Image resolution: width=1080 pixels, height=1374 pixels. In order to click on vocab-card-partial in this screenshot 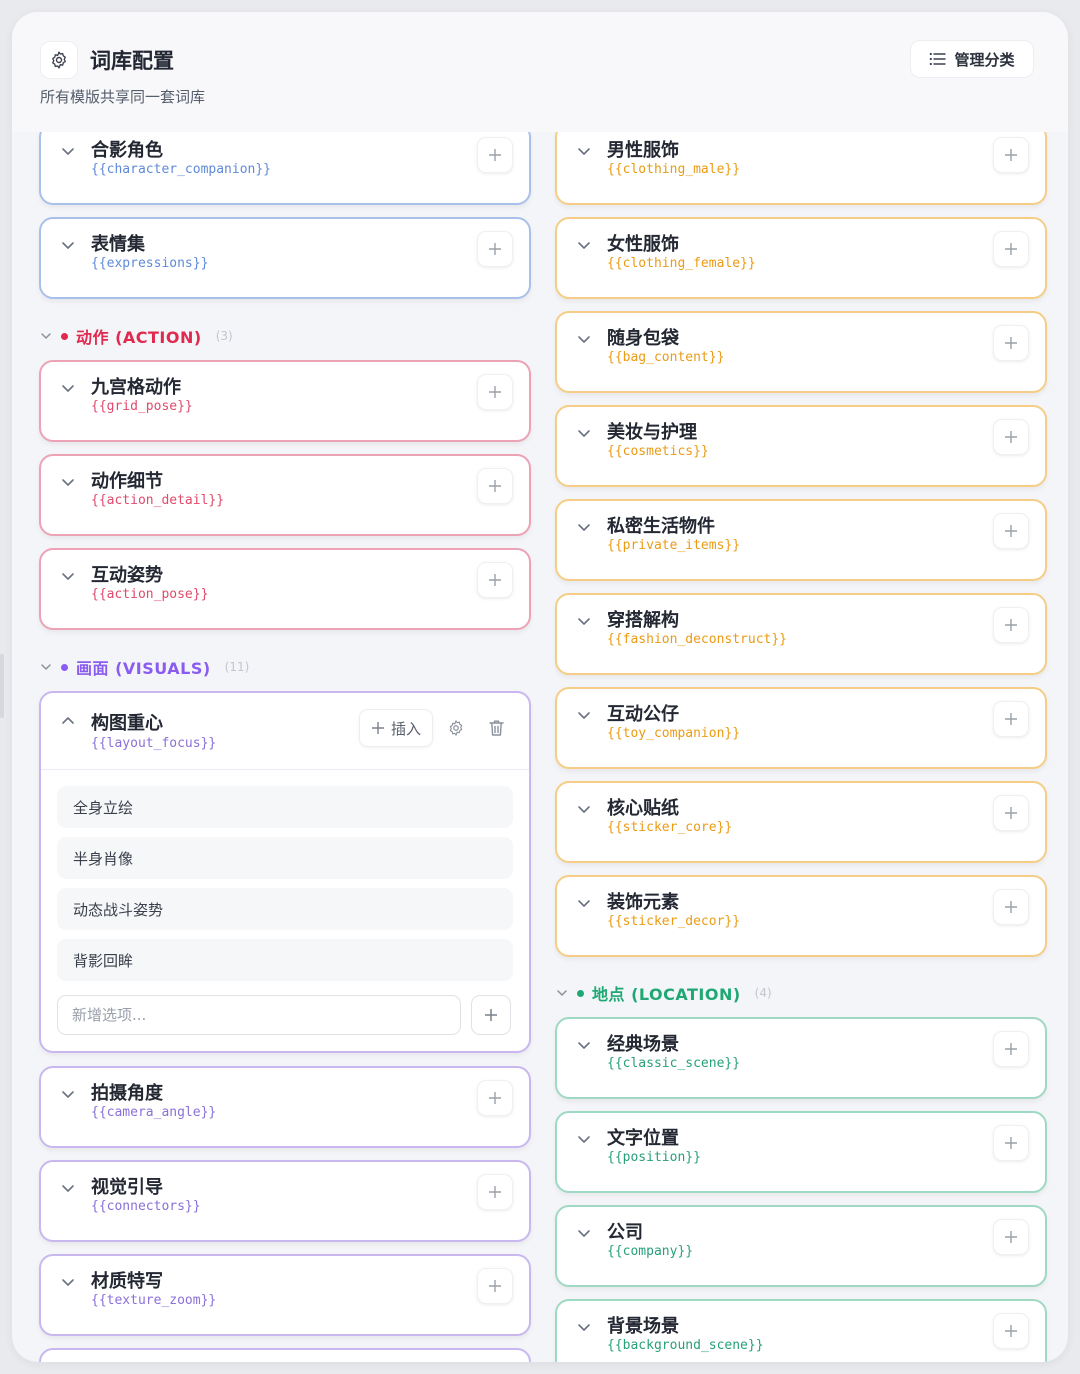, I will do `click(285, 1355)`.